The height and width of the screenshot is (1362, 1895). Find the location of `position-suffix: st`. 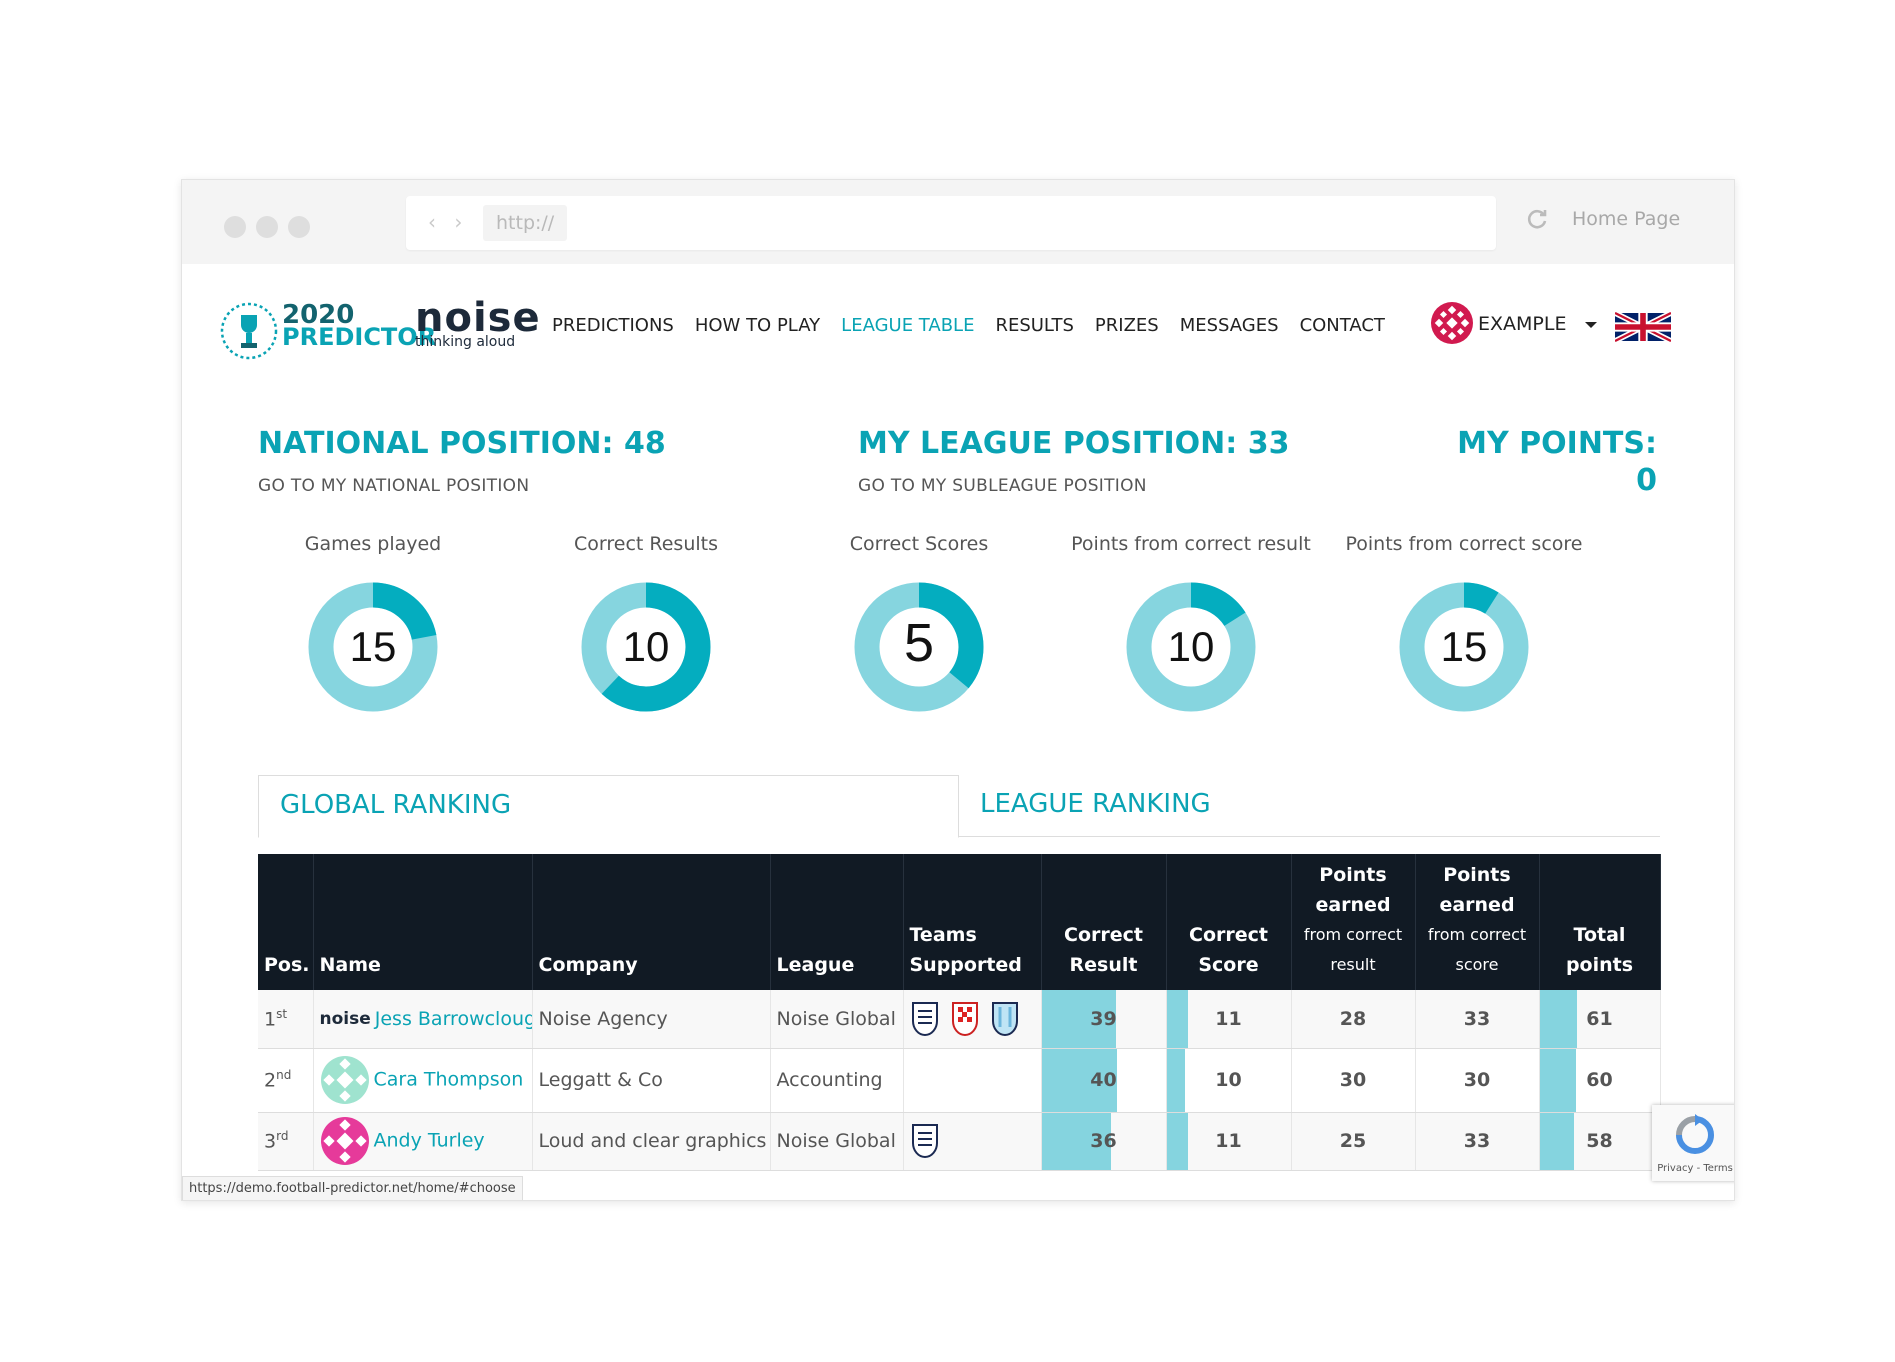

position-suffix: st is located at coordinates (282, 1014).